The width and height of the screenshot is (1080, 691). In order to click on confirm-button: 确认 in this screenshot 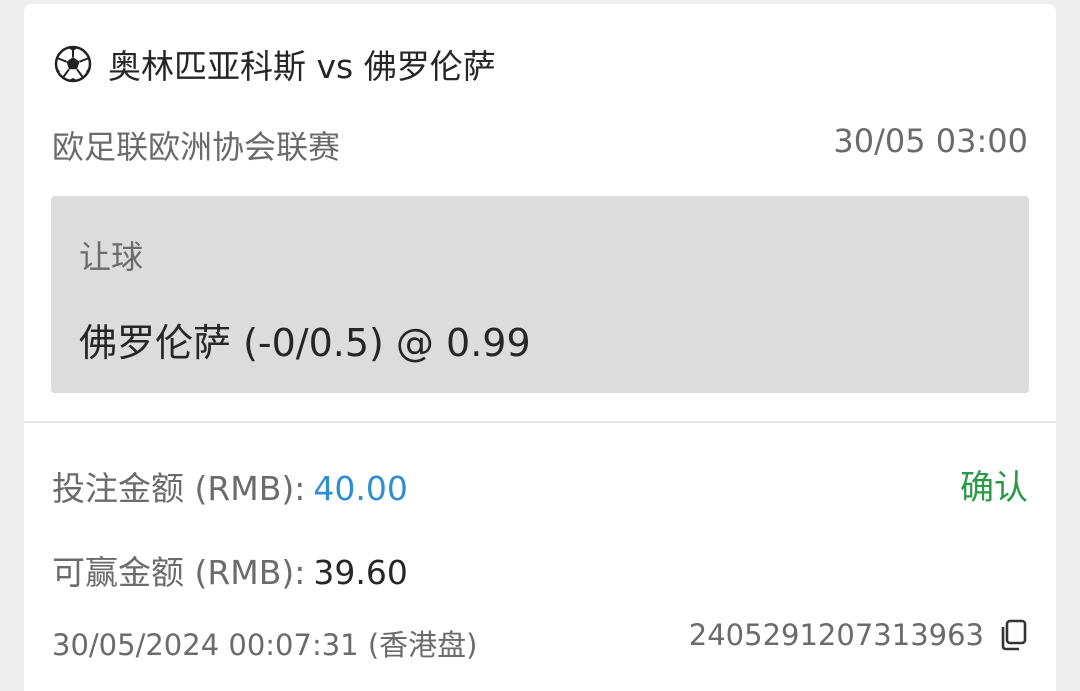, I will do `click(994, 484)`.